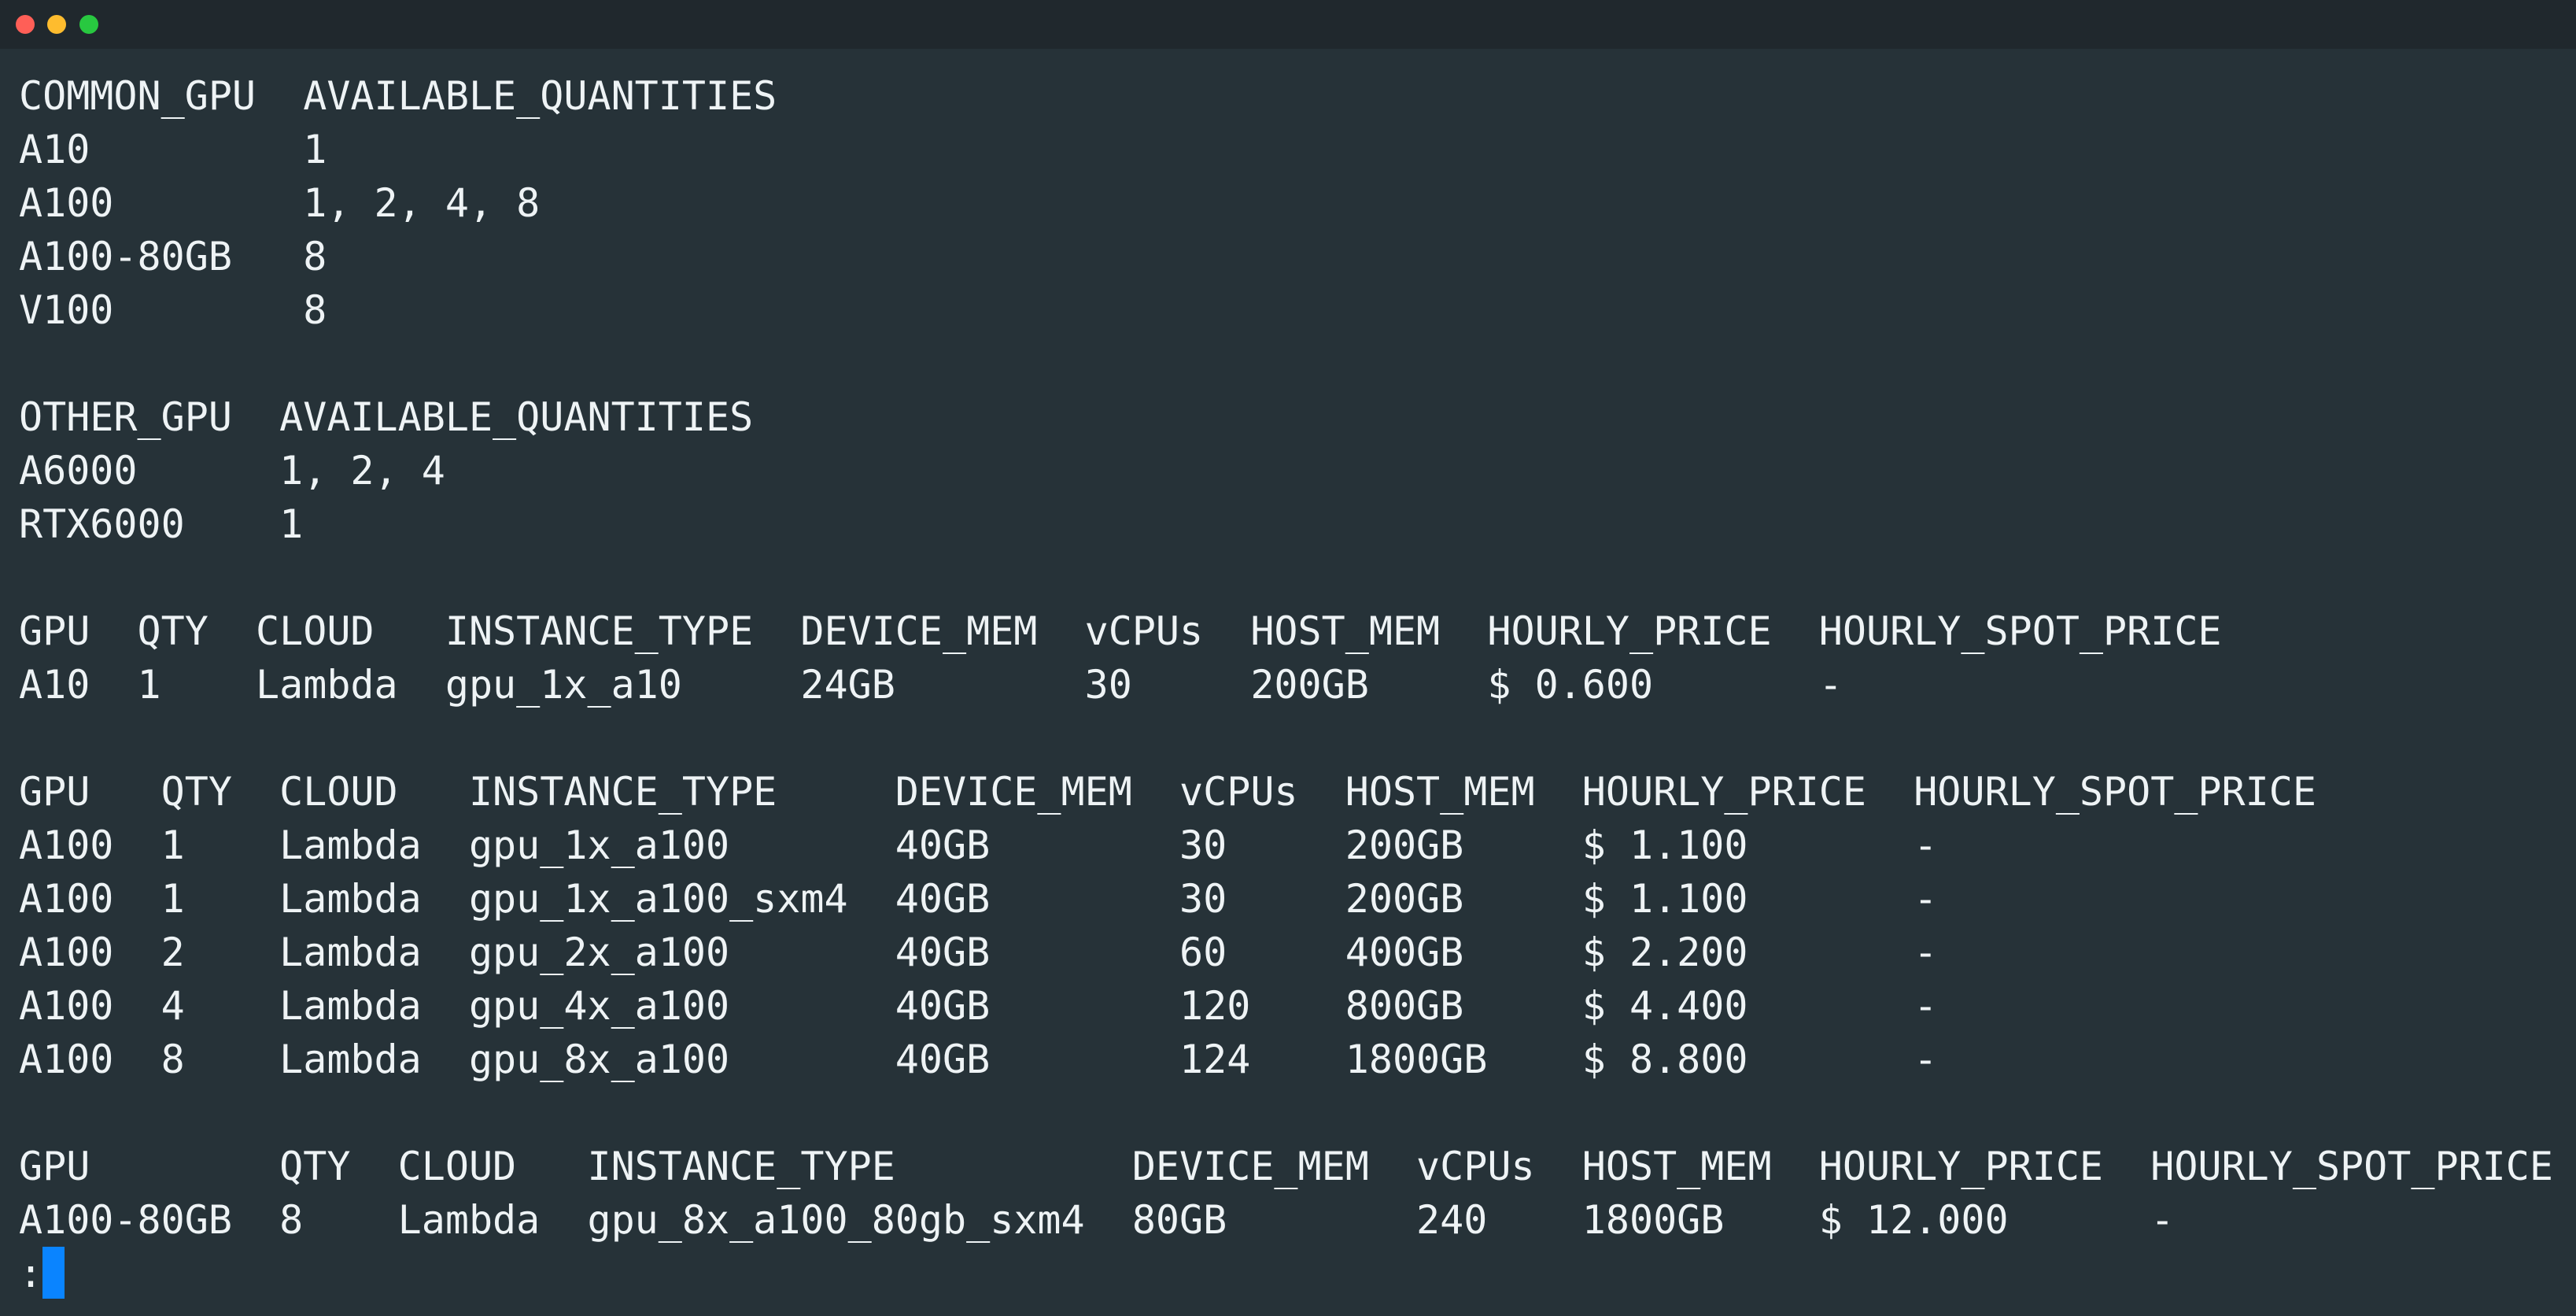 The width and height of the screenshot is (2576, 1316). I want to click on terminal-line: A10 1, so click(173, 149).